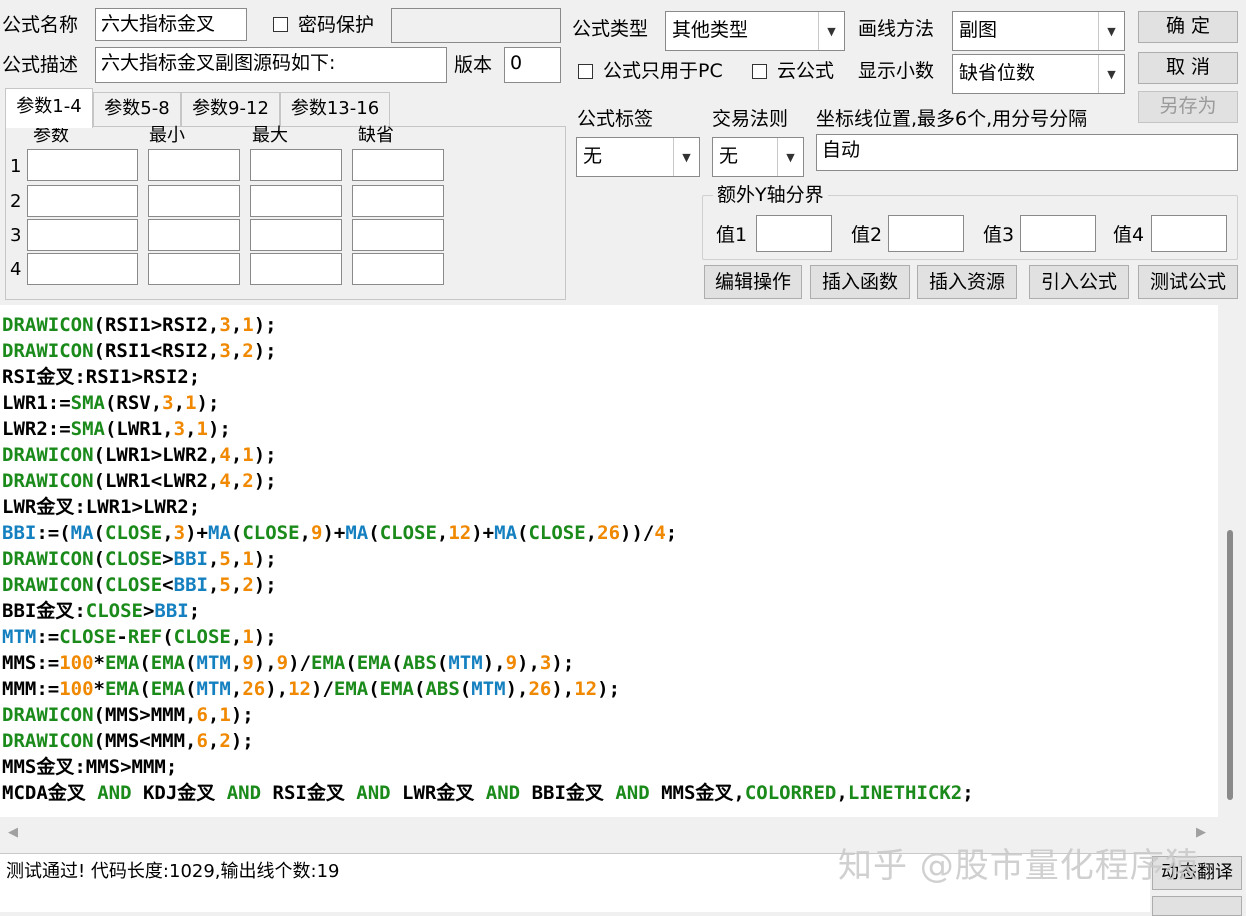 The width and height of the screenshot is (1246, 916). What do you see at coordinates (615, 119) in the screenshot?
I see `formula-tag-label: 公式标签` at bounding box center [615, 119].